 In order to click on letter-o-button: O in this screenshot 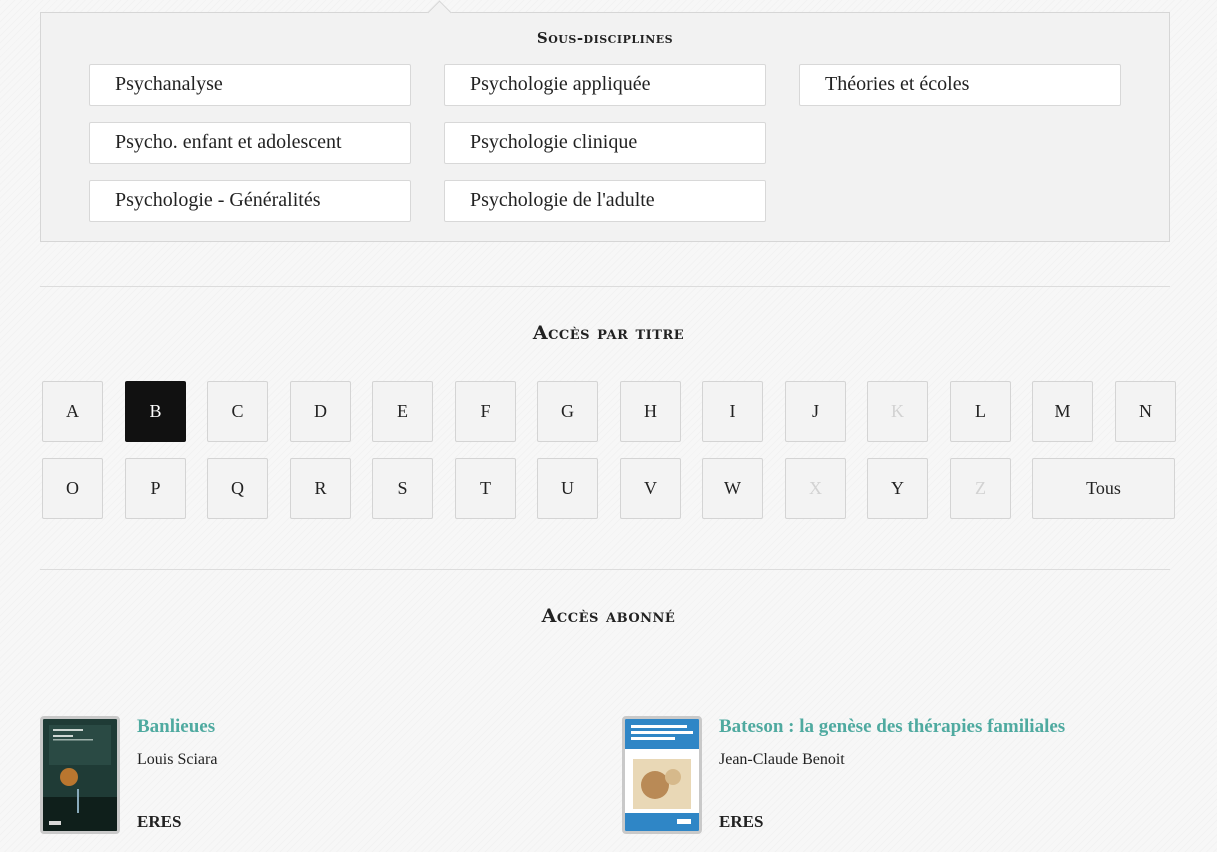, I will do `click(72, 488)`.